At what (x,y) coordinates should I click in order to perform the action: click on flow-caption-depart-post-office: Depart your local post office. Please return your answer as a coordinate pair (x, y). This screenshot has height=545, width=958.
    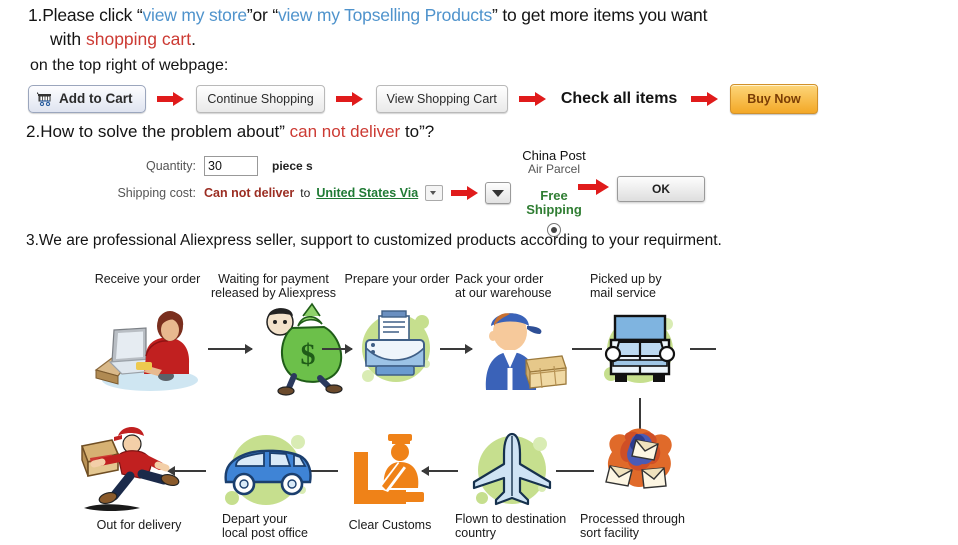
    Looking at the image, I should click on (265, 526).